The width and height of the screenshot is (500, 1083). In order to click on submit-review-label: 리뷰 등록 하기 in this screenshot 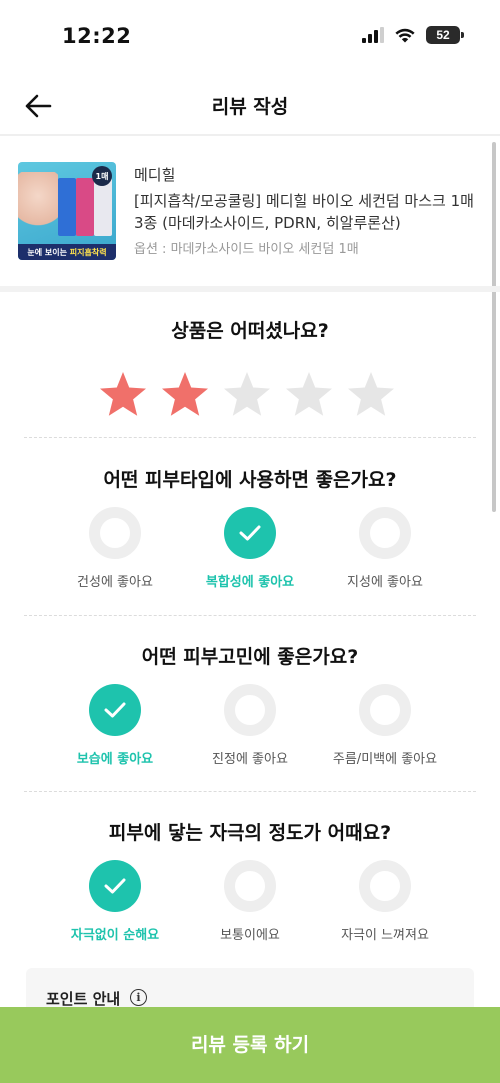, I will do `click(250, 1044)`.